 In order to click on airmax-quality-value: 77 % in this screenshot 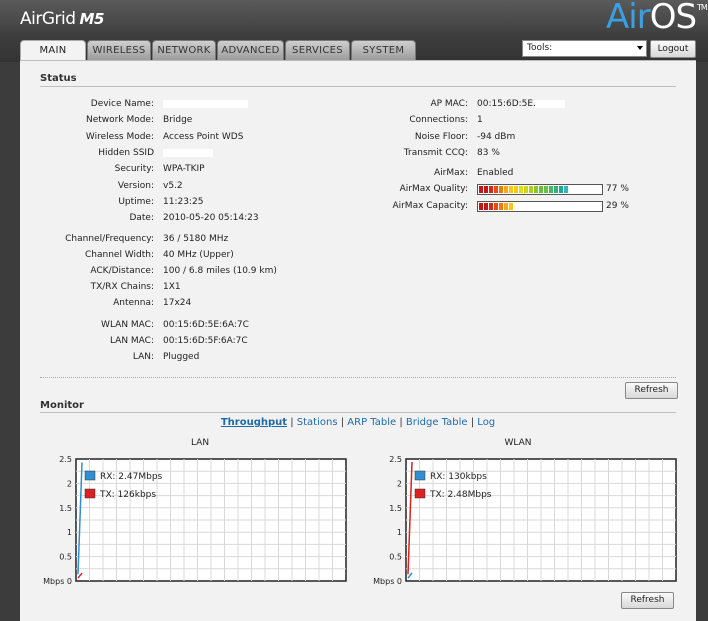, I will do `click(617, 189)`.